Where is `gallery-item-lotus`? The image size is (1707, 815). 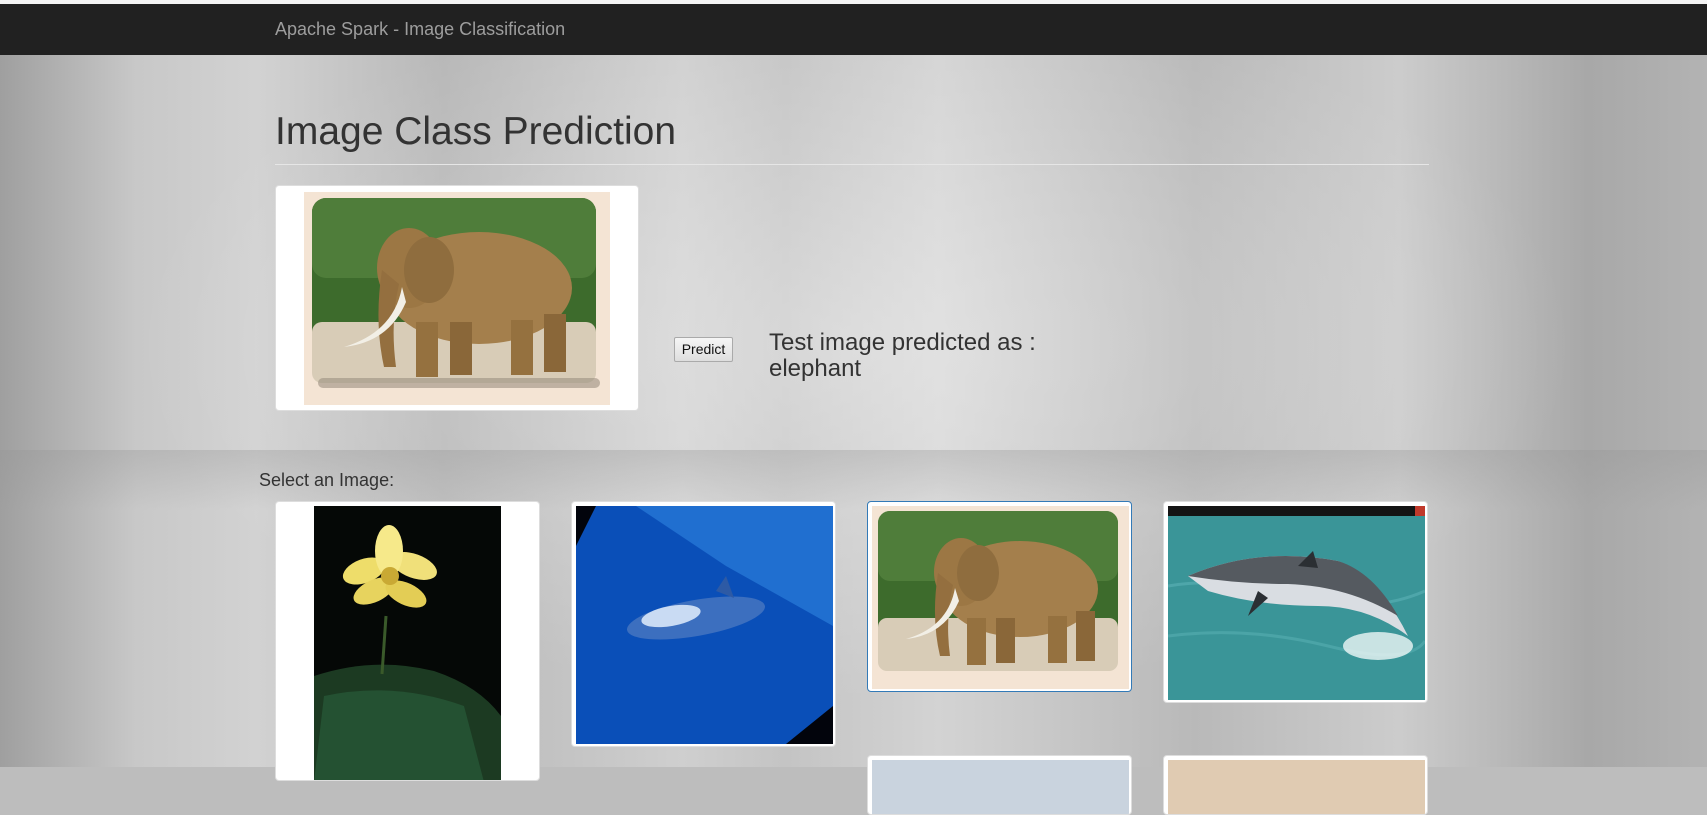
gallery-item-lotus is located at coordinates (407, 641).